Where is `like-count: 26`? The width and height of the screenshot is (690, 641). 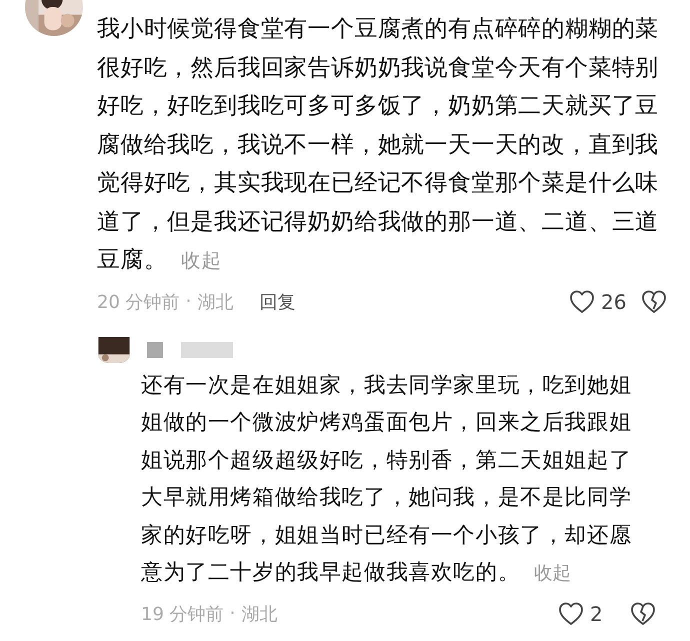
like-count: 26 is located at coordinates (614, 302).